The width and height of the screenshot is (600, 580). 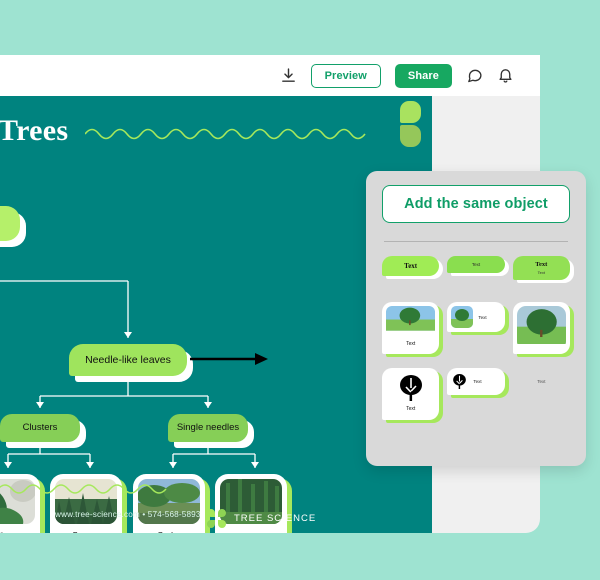 I want to click on panel-divider, so click(x=476, y=241).